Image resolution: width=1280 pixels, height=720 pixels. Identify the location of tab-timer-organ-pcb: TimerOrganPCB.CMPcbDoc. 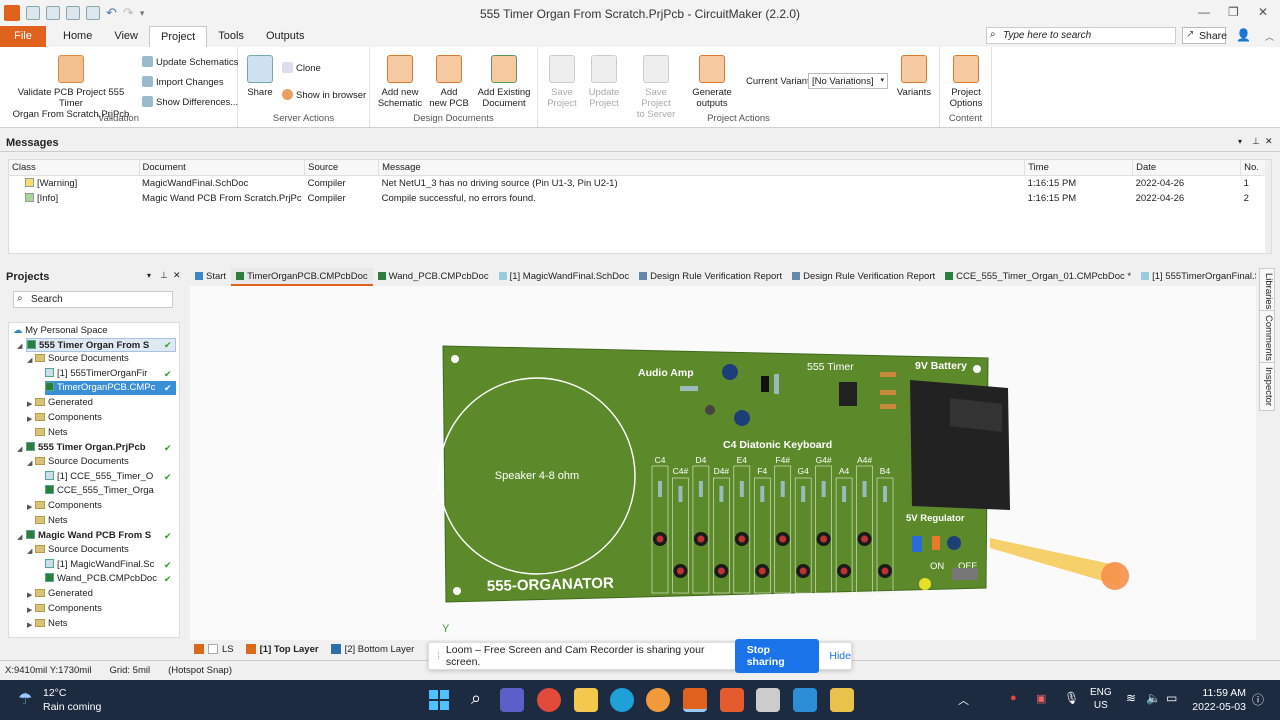
(302, 277).